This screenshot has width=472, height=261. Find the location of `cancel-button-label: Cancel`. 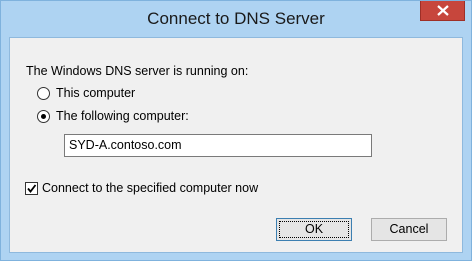

cancel-button-label: Cancel is located at coordinates (409, 229).